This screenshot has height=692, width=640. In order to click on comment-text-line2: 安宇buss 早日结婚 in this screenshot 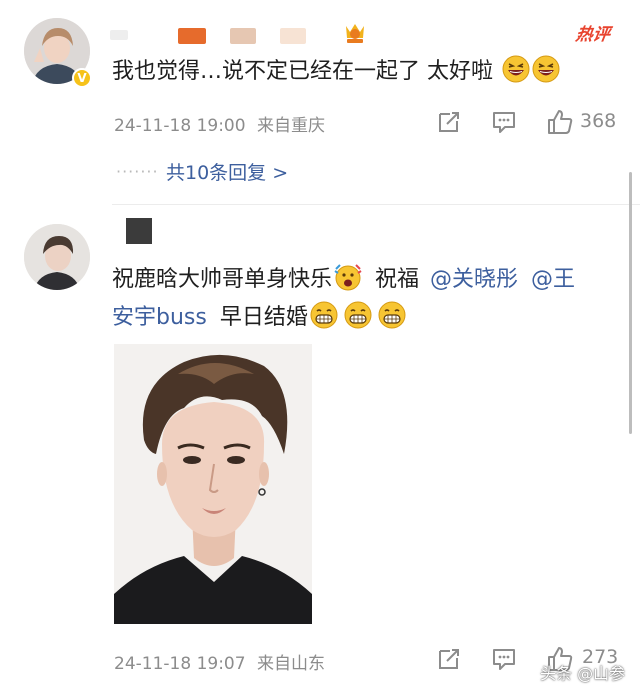, I will do `click(259, 318)`.